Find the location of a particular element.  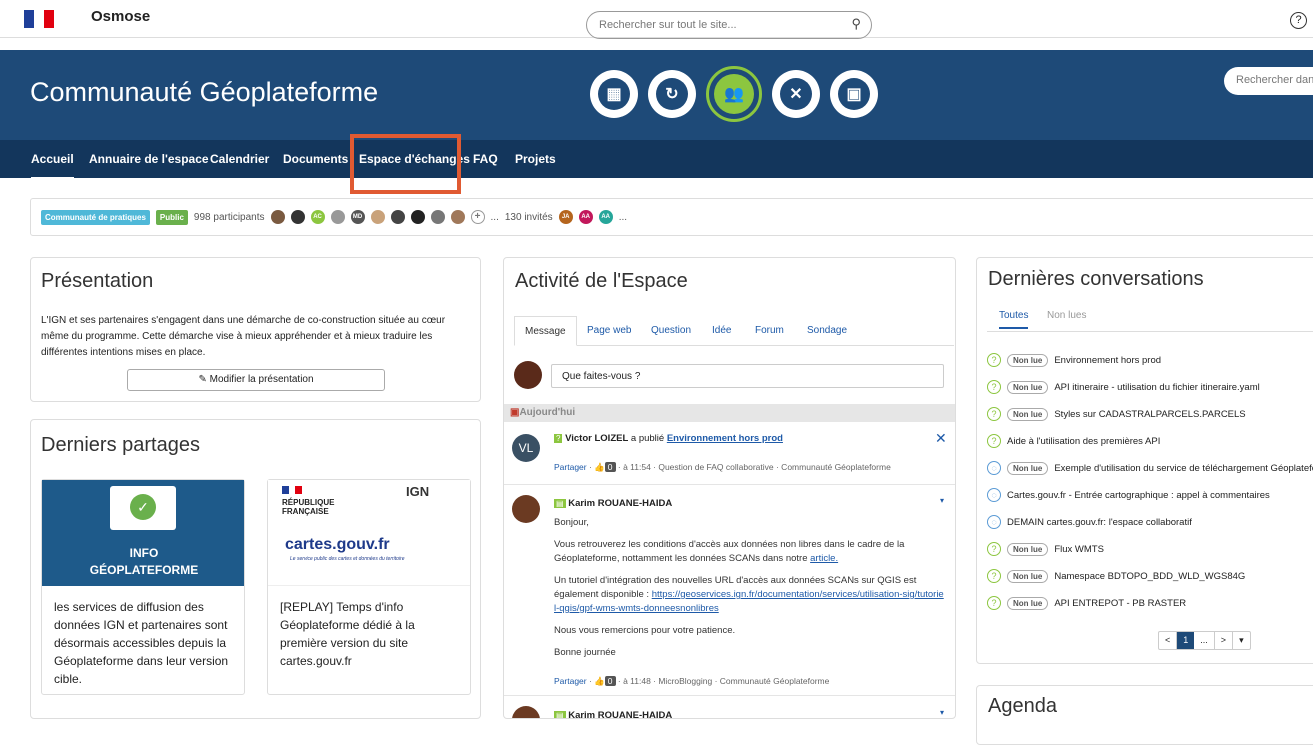

nav-projets: Projets is located at coordinates (535, 159).